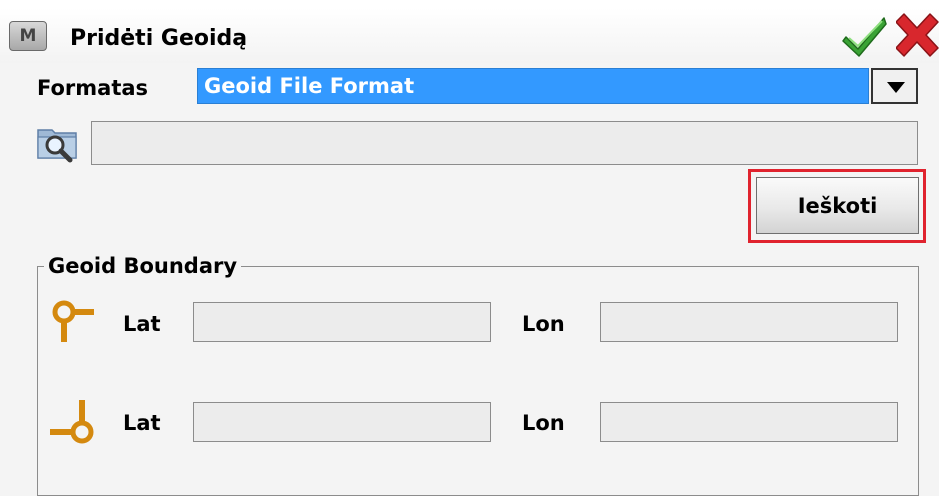 The image size is (939, 496). I want to click on ok-button, so click(865, 35).